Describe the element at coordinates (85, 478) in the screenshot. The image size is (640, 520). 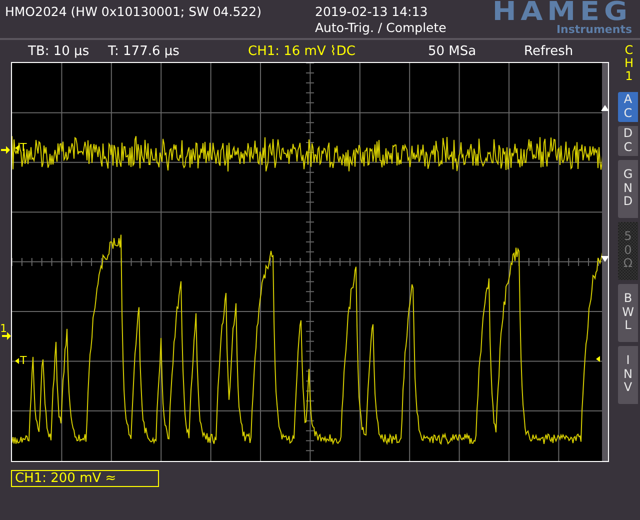
I see `channel-scale: CH1: 200 mV ≈` at that location.